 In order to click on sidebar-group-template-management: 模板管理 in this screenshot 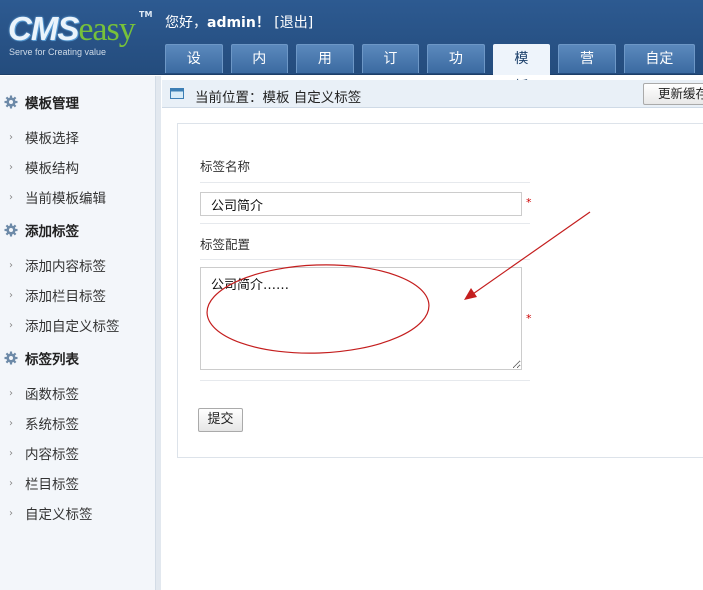, I will do `click(41, 102)`.